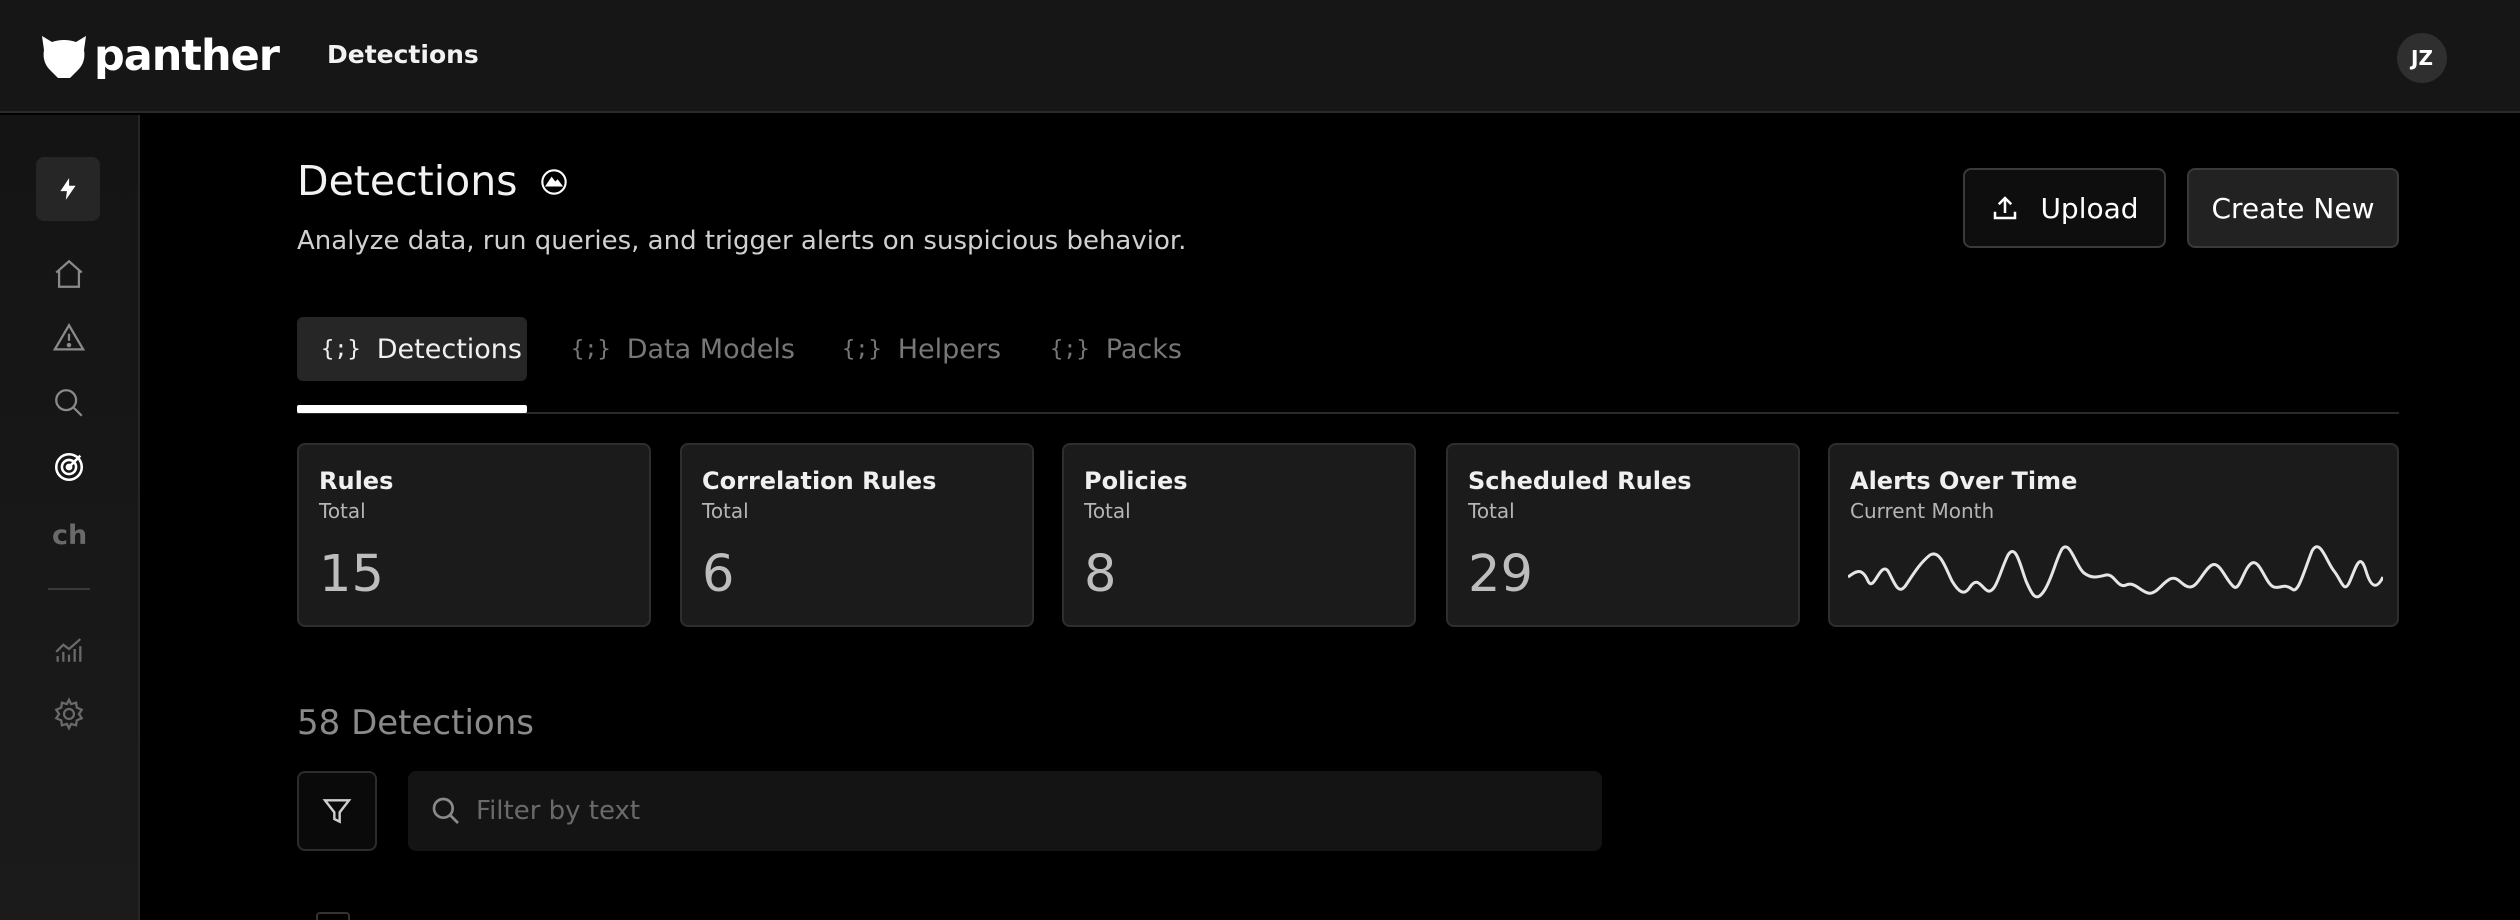  What do you see at coordinates (412, 409) in the screenshot?
I see `active-tab-indicator` at bounding box center [412, 409].